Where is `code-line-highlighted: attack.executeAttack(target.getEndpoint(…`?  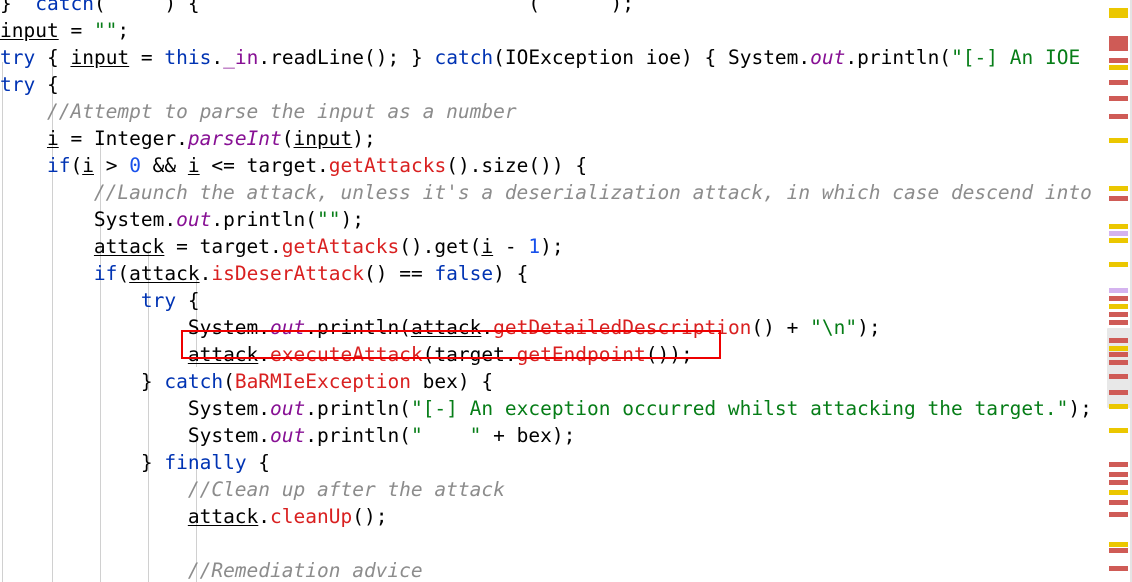 code-line-highlighted: attack.executeAttack(target.getEndpoint(… is located at coordinates (440, 354).